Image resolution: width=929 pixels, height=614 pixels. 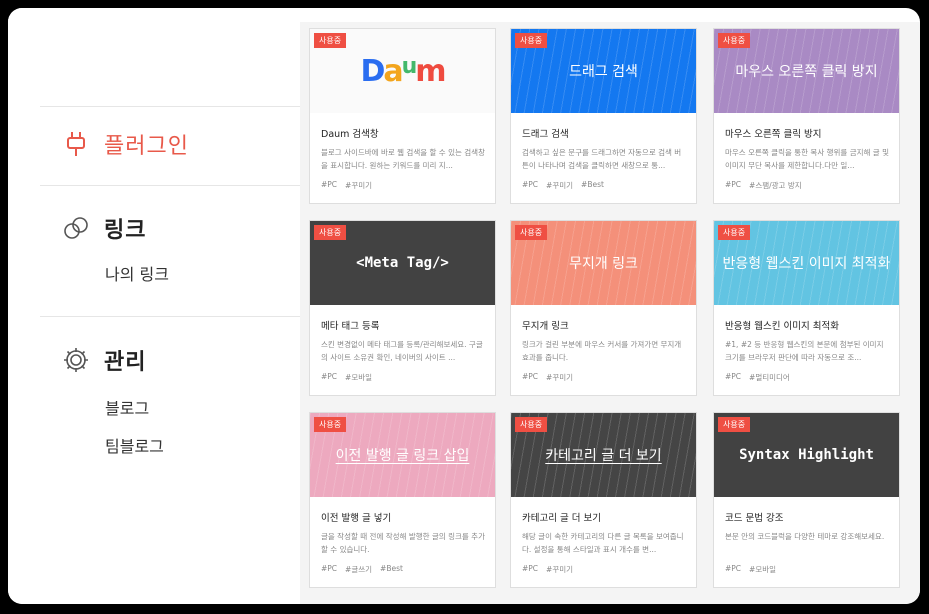 What do you see at coordinates (602, 351) in the screenshot?
I see `plugin-description: 링크가 걸린 부분에 마우스 커서를 가져가면 무지개 효과를 줍니다.` at bounding box center [602, 351].